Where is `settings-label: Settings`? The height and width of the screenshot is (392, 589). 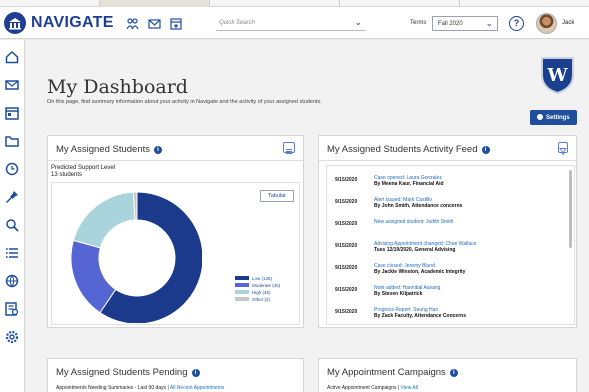
settings-label: Settings is located at coordinates (558, 118).